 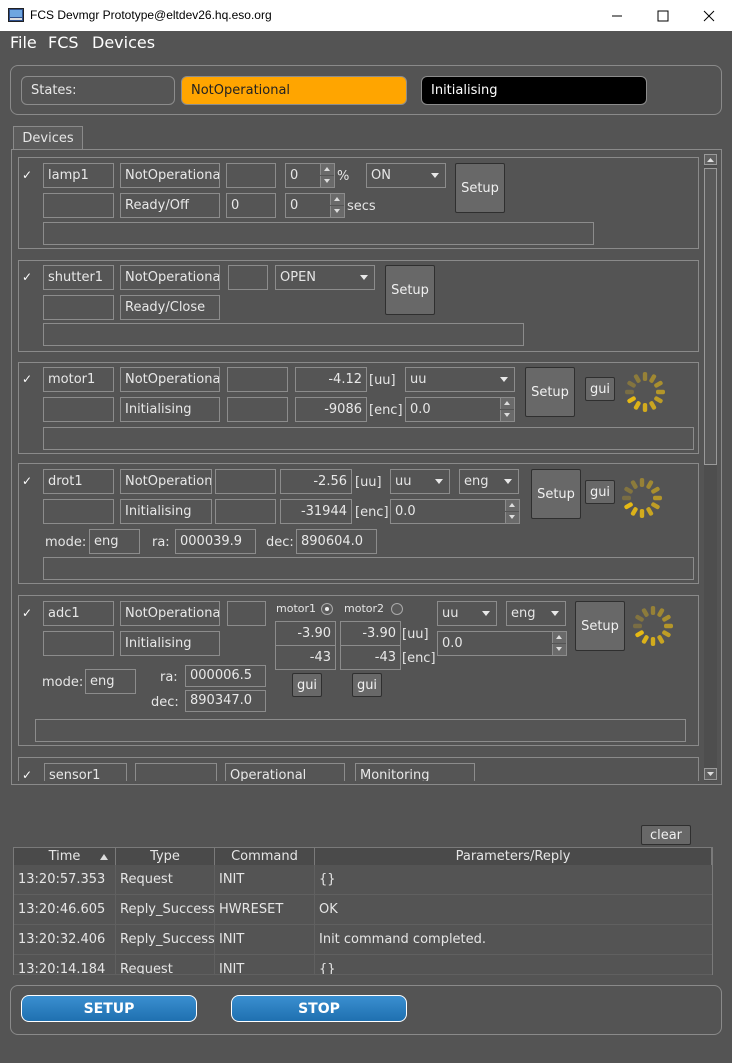 What do you see at coordinates (123, 42) in the screenshot?
I see `menu-devices: Devices` at bounding box center [123, 42].